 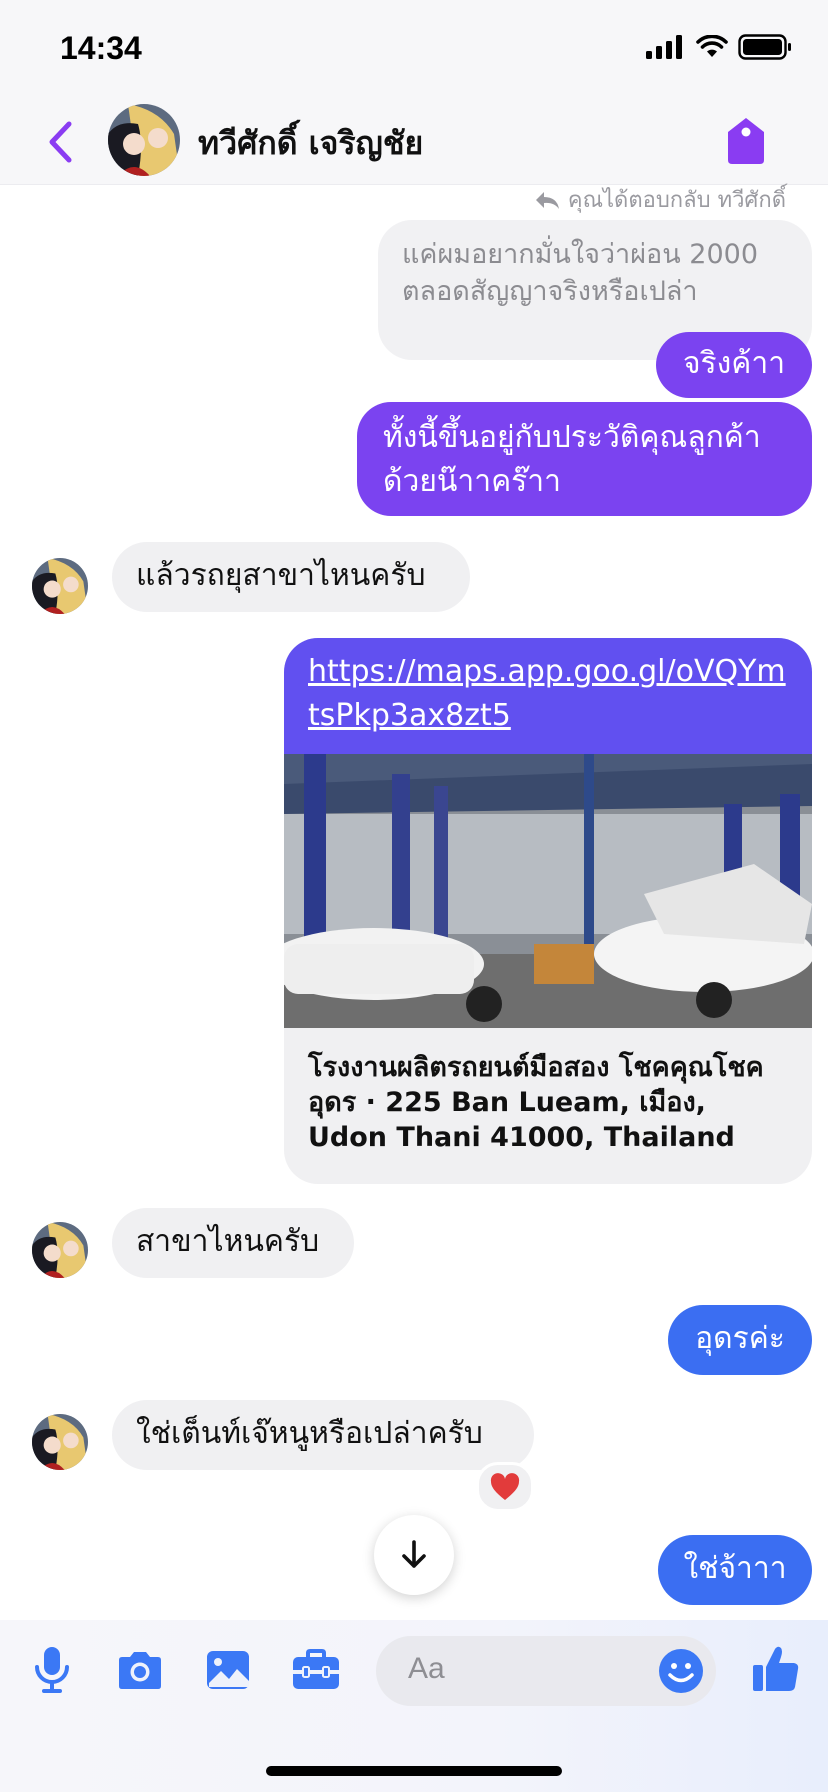 I want to click on toolbox-icon, so click(x=316, y=1669).